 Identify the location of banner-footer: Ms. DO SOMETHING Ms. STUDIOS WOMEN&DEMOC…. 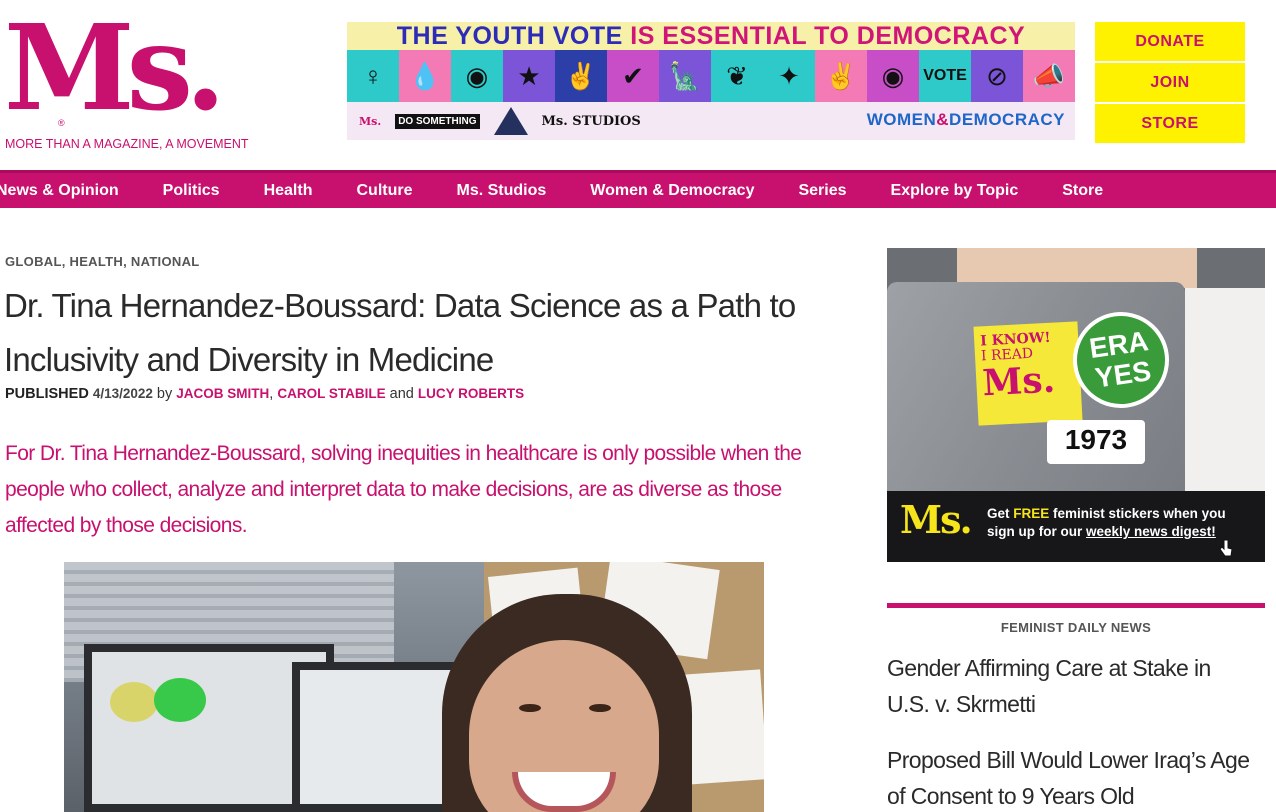
(711, 121).